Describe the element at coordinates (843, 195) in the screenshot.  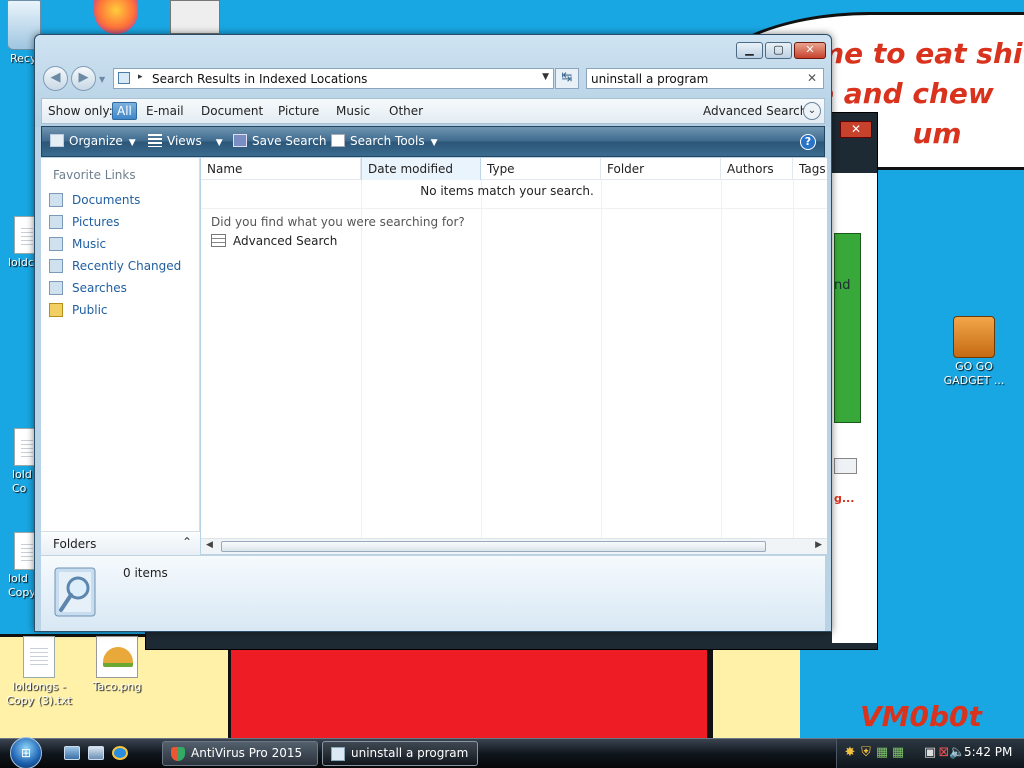
I see `background-window-text: ort` at that location.